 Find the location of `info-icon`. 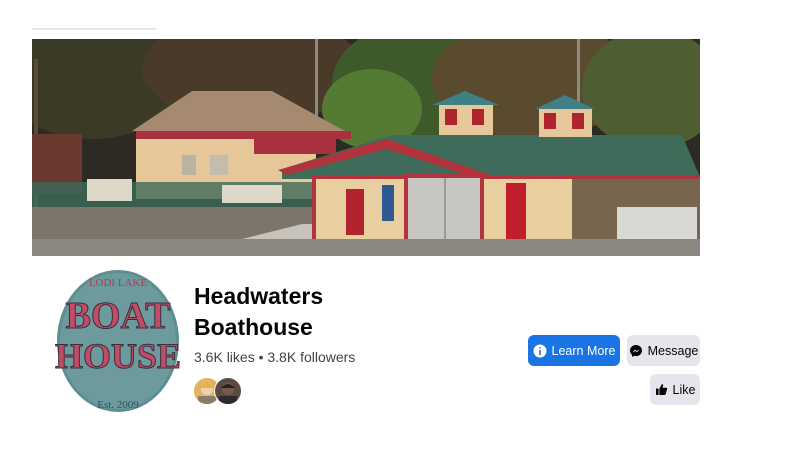

info-icon is located at coordinates (540, 351).